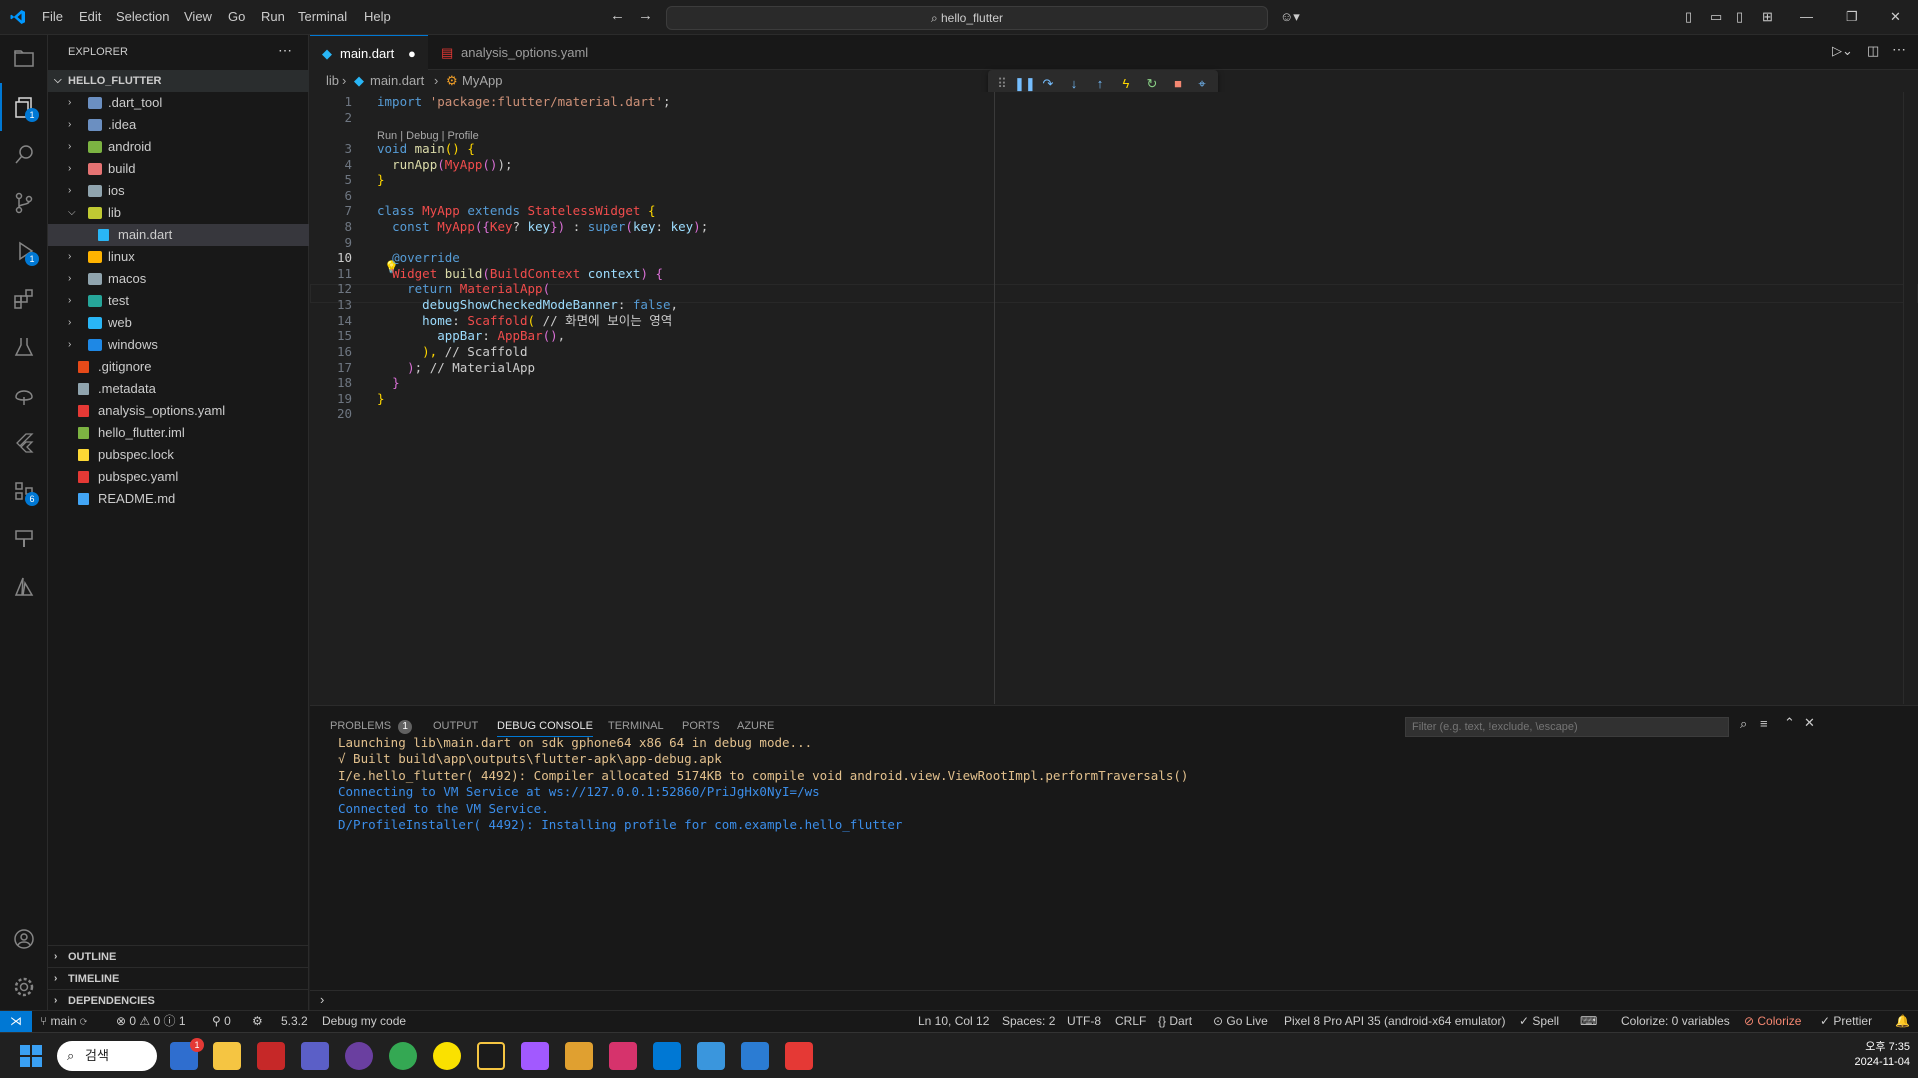  What do you see at coordinates (273, 16) in the screenshot?
I see `menu-run: Run` at bounding box center [273, 16].